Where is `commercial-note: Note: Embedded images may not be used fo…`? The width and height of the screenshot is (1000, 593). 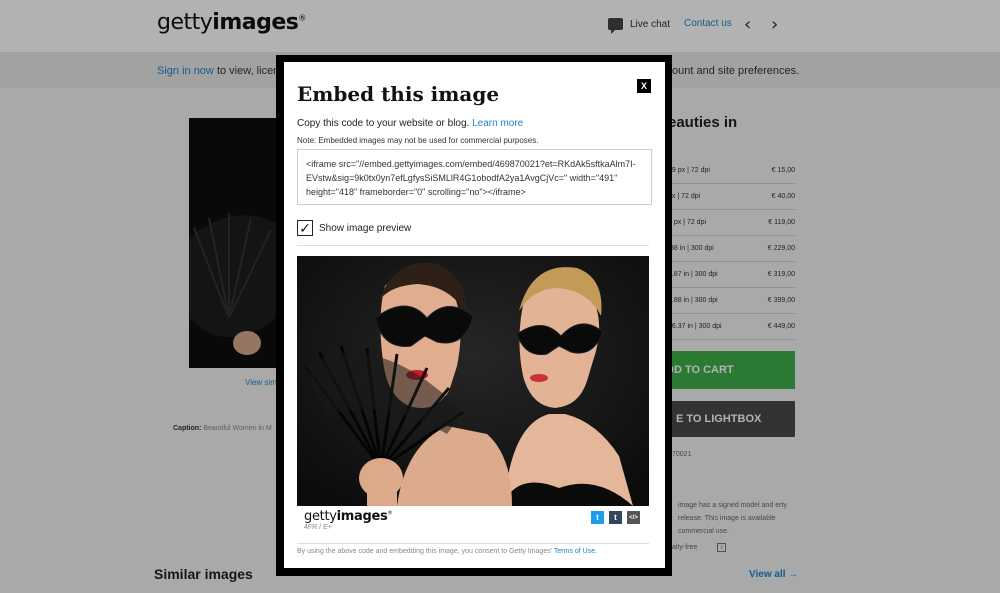 commercial-note: Note: Embedded images may not be used fo… is located at coordinates (418, 140).